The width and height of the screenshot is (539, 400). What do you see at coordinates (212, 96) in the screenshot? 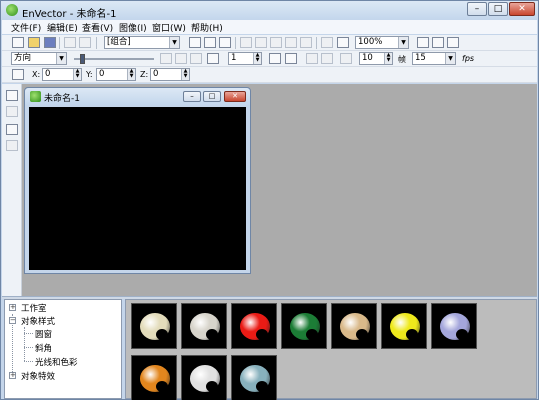
I see `document-maximize-button: □` at bounding box center [212, 96].